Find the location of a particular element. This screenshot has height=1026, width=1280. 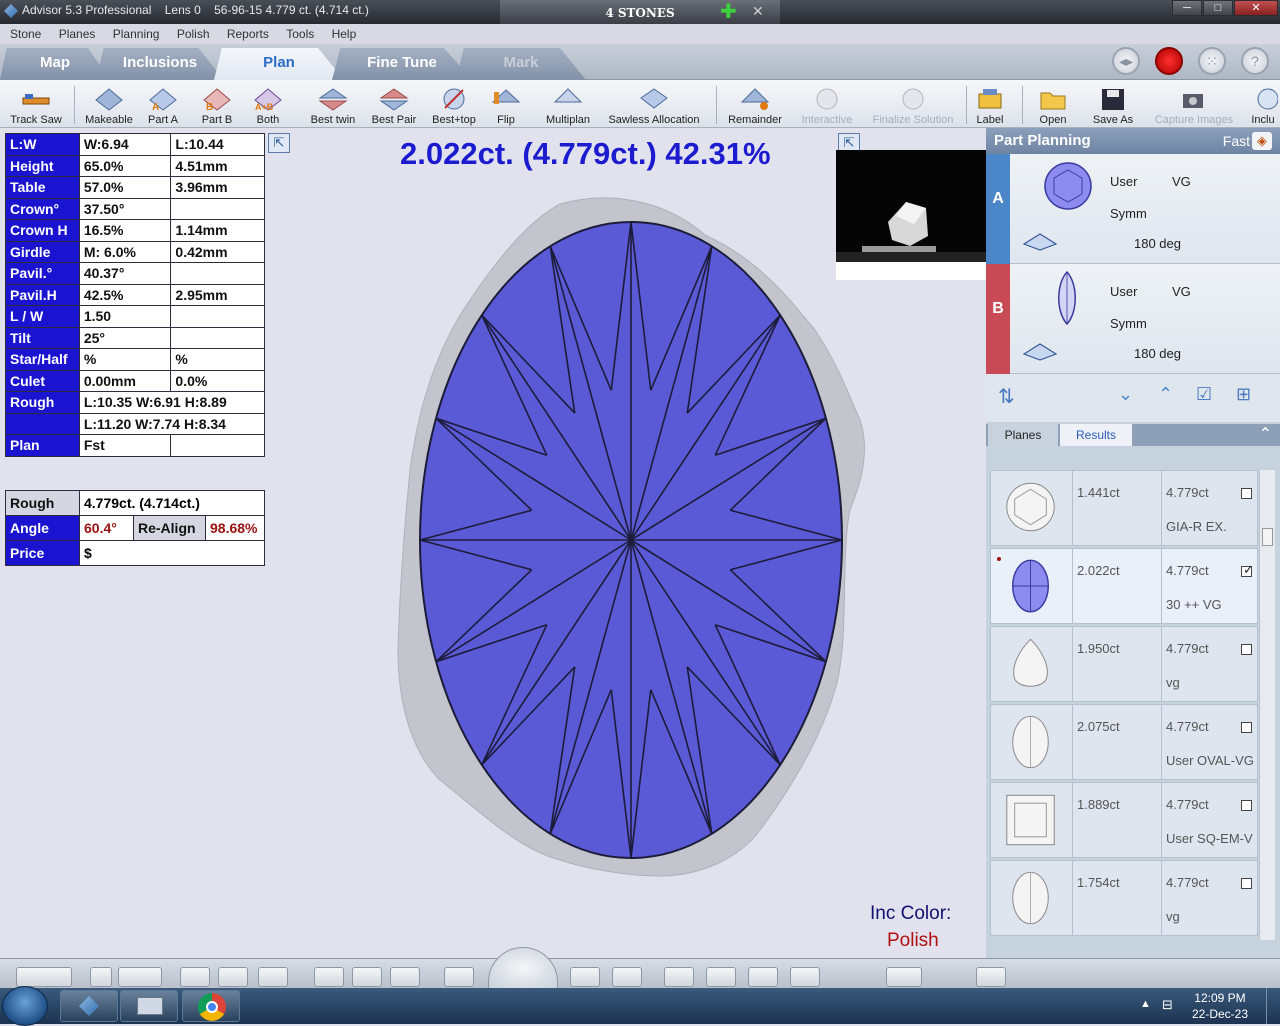

label-button: Label is located at coordinates (990, 104).